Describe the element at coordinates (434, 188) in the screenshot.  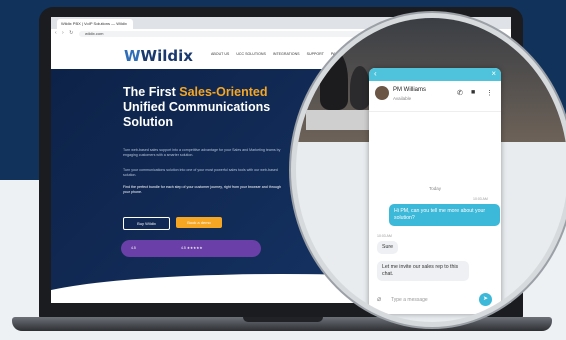
I see `day-separator: Today` at that location.